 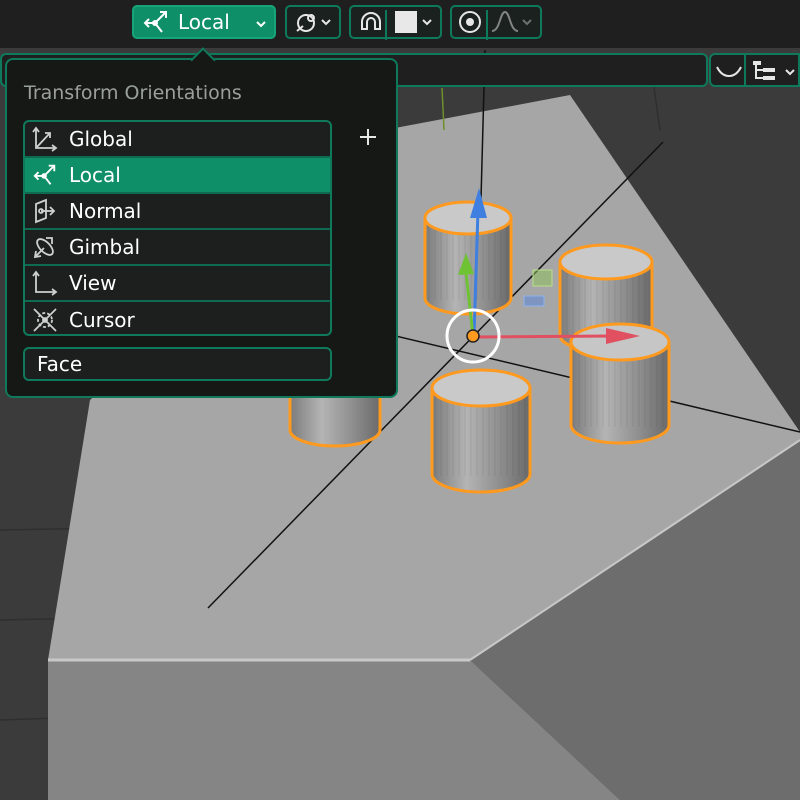 I want to click on snap-target-square-icon, so click(x=406, y=22).